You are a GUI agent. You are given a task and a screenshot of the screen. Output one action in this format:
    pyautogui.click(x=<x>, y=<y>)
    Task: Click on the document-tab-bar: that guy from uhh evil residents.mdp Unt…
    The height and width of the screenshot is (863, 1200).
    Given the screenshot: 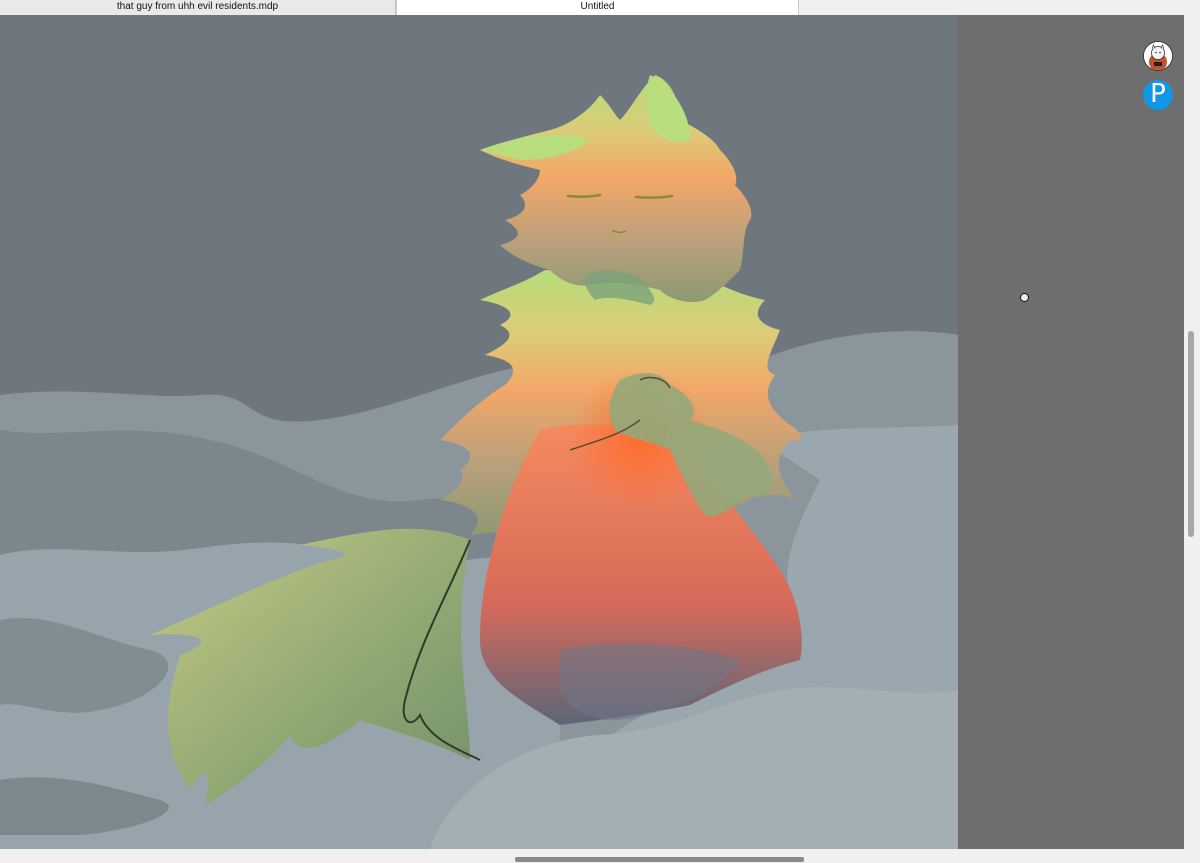 What is the action you would take?
    pyautogui.click(x=600, y=8)
    